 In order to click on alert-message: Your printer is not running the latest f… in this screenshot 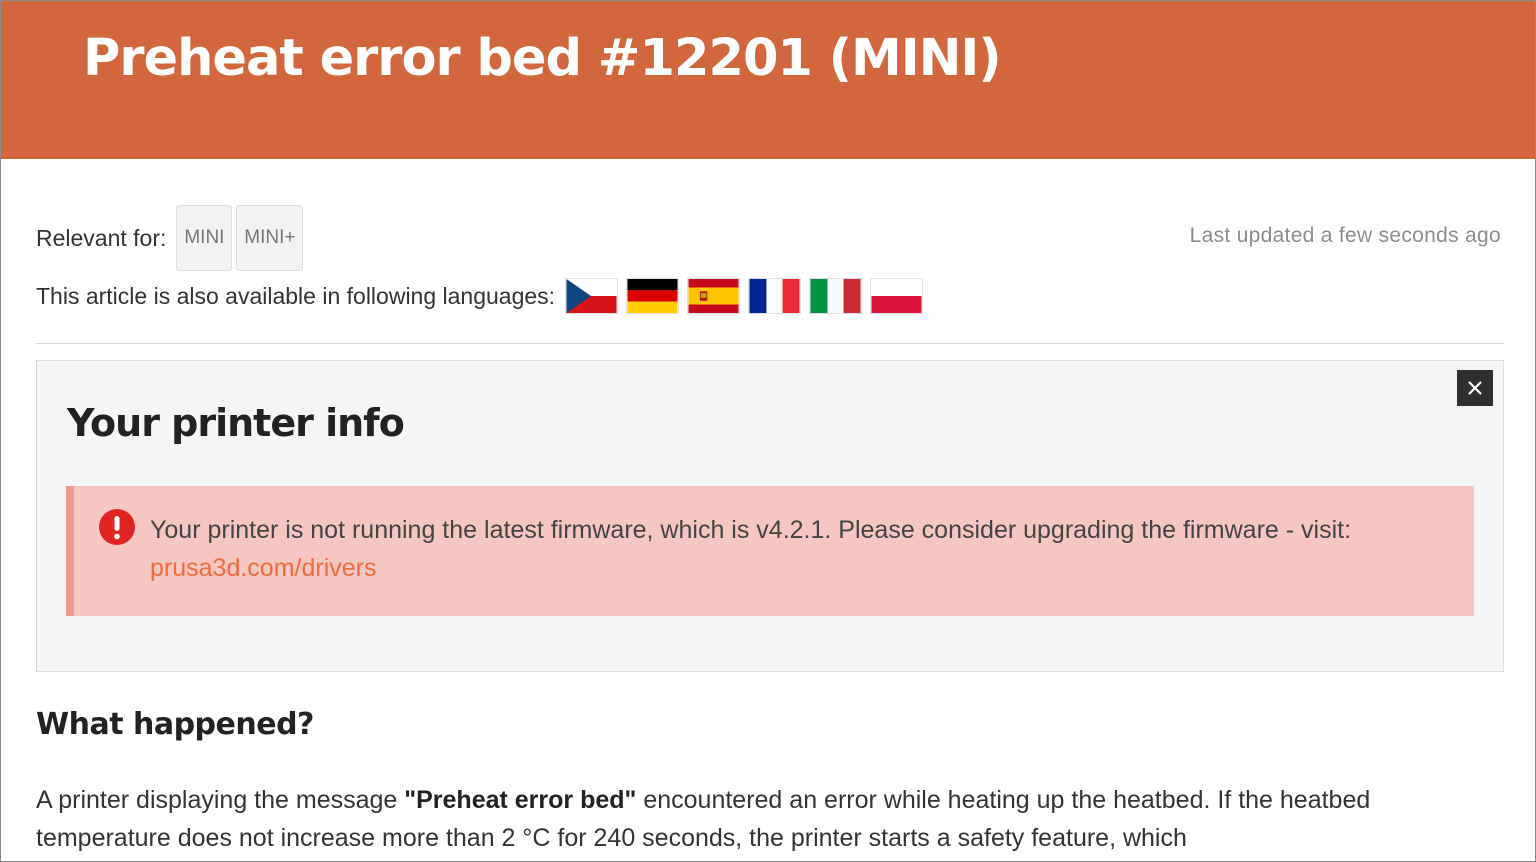, I will do `click(800, 549)`.